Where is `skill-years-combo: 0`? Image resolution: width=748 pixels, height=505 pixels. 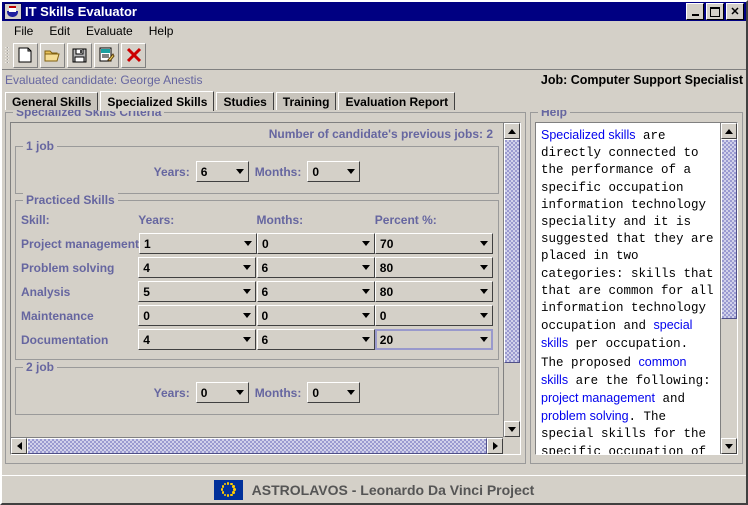
skill-years-combo: 0 is located at coordinates (197, 315).